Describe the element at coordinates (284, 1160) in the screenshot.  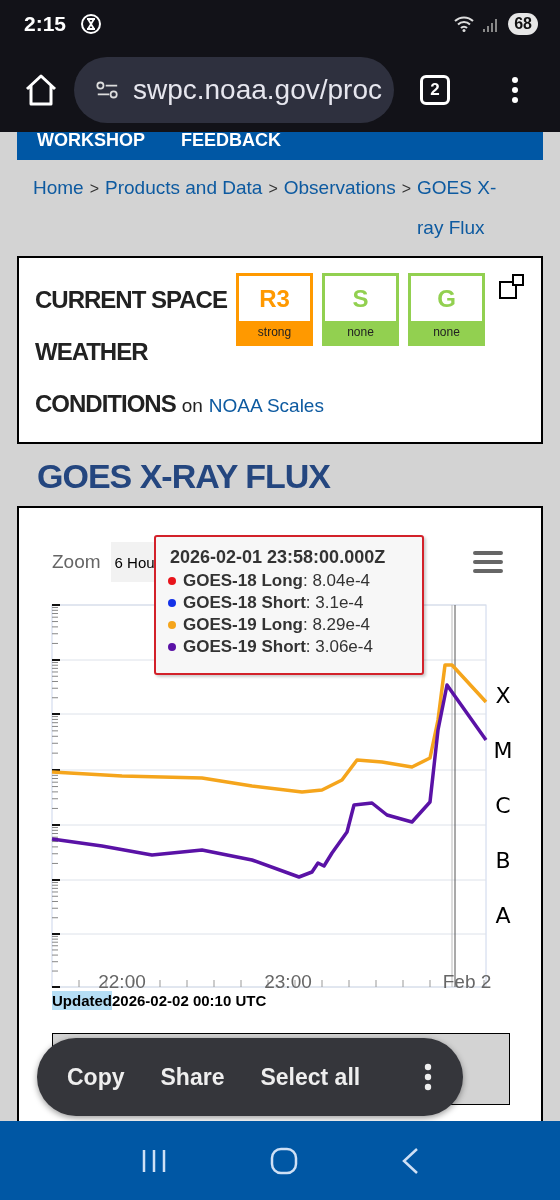
I see `home-button-icon` at that location.